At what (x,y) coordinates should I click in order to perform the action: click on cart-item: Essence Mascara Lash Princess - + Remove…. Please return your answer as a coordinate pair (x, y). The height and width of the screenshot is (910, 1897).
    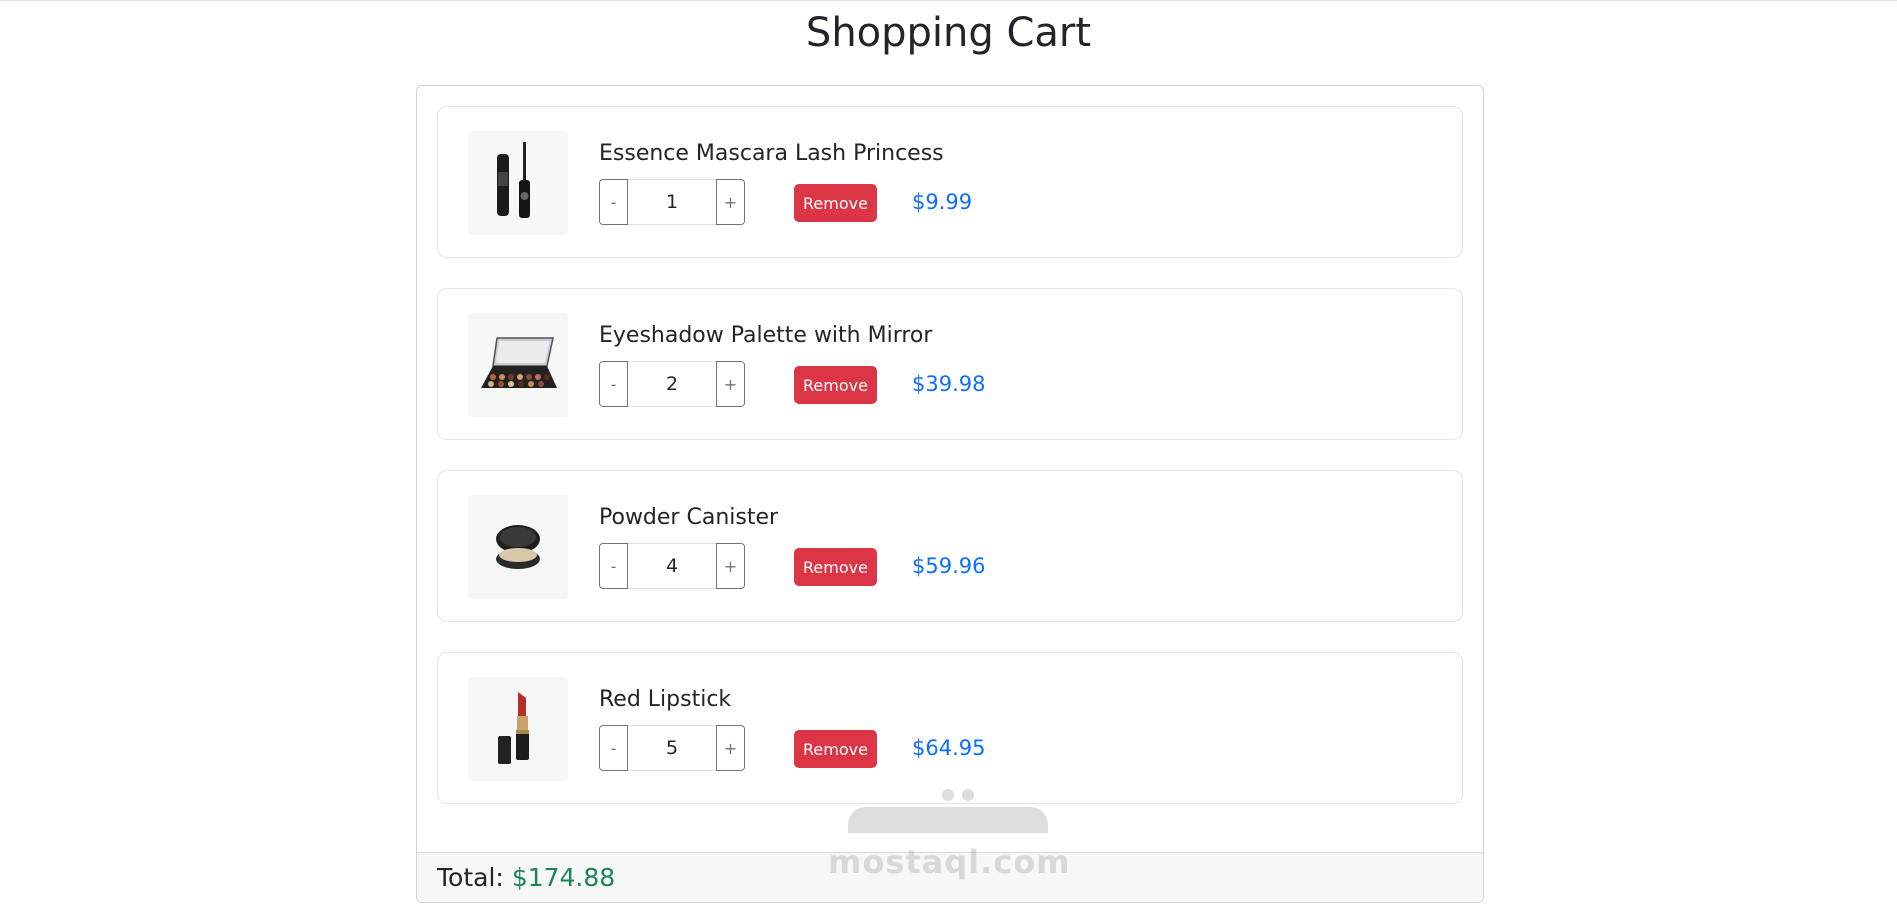
    Looking at the image, I should click on (950, 182).